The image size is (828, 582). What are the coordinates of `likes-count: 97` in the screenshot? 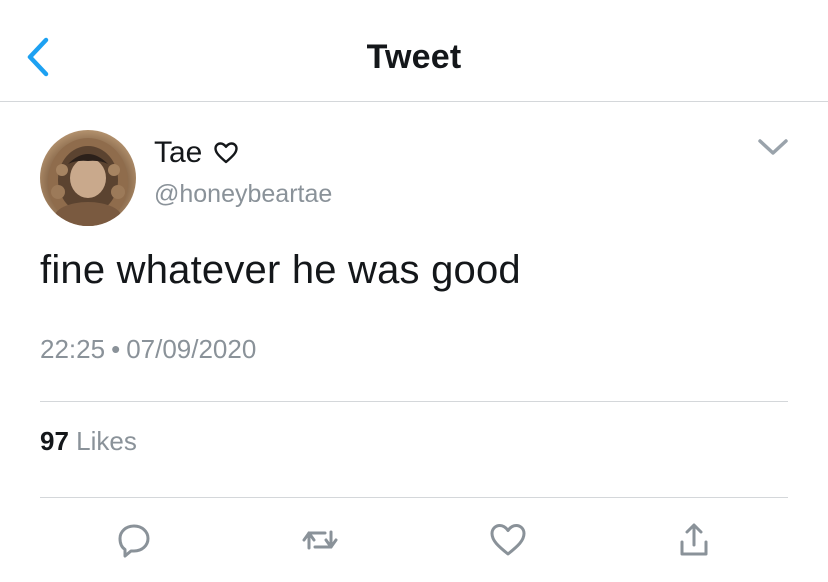 It's located at (54, 441).